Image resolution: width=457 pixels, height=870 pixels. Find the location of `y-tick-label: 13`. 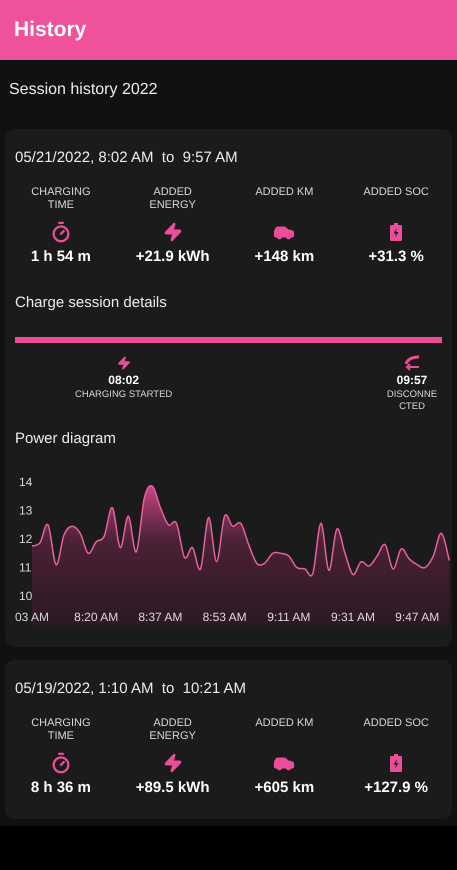

y-tick-label: 13 is located at coordinates (25, 510).